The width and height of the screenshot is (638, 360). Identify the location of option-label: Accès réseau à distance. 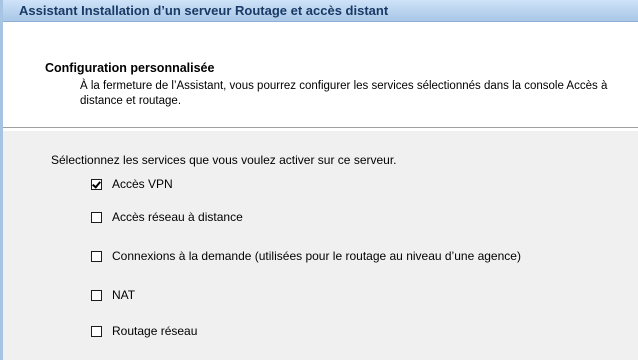
(177, 217).